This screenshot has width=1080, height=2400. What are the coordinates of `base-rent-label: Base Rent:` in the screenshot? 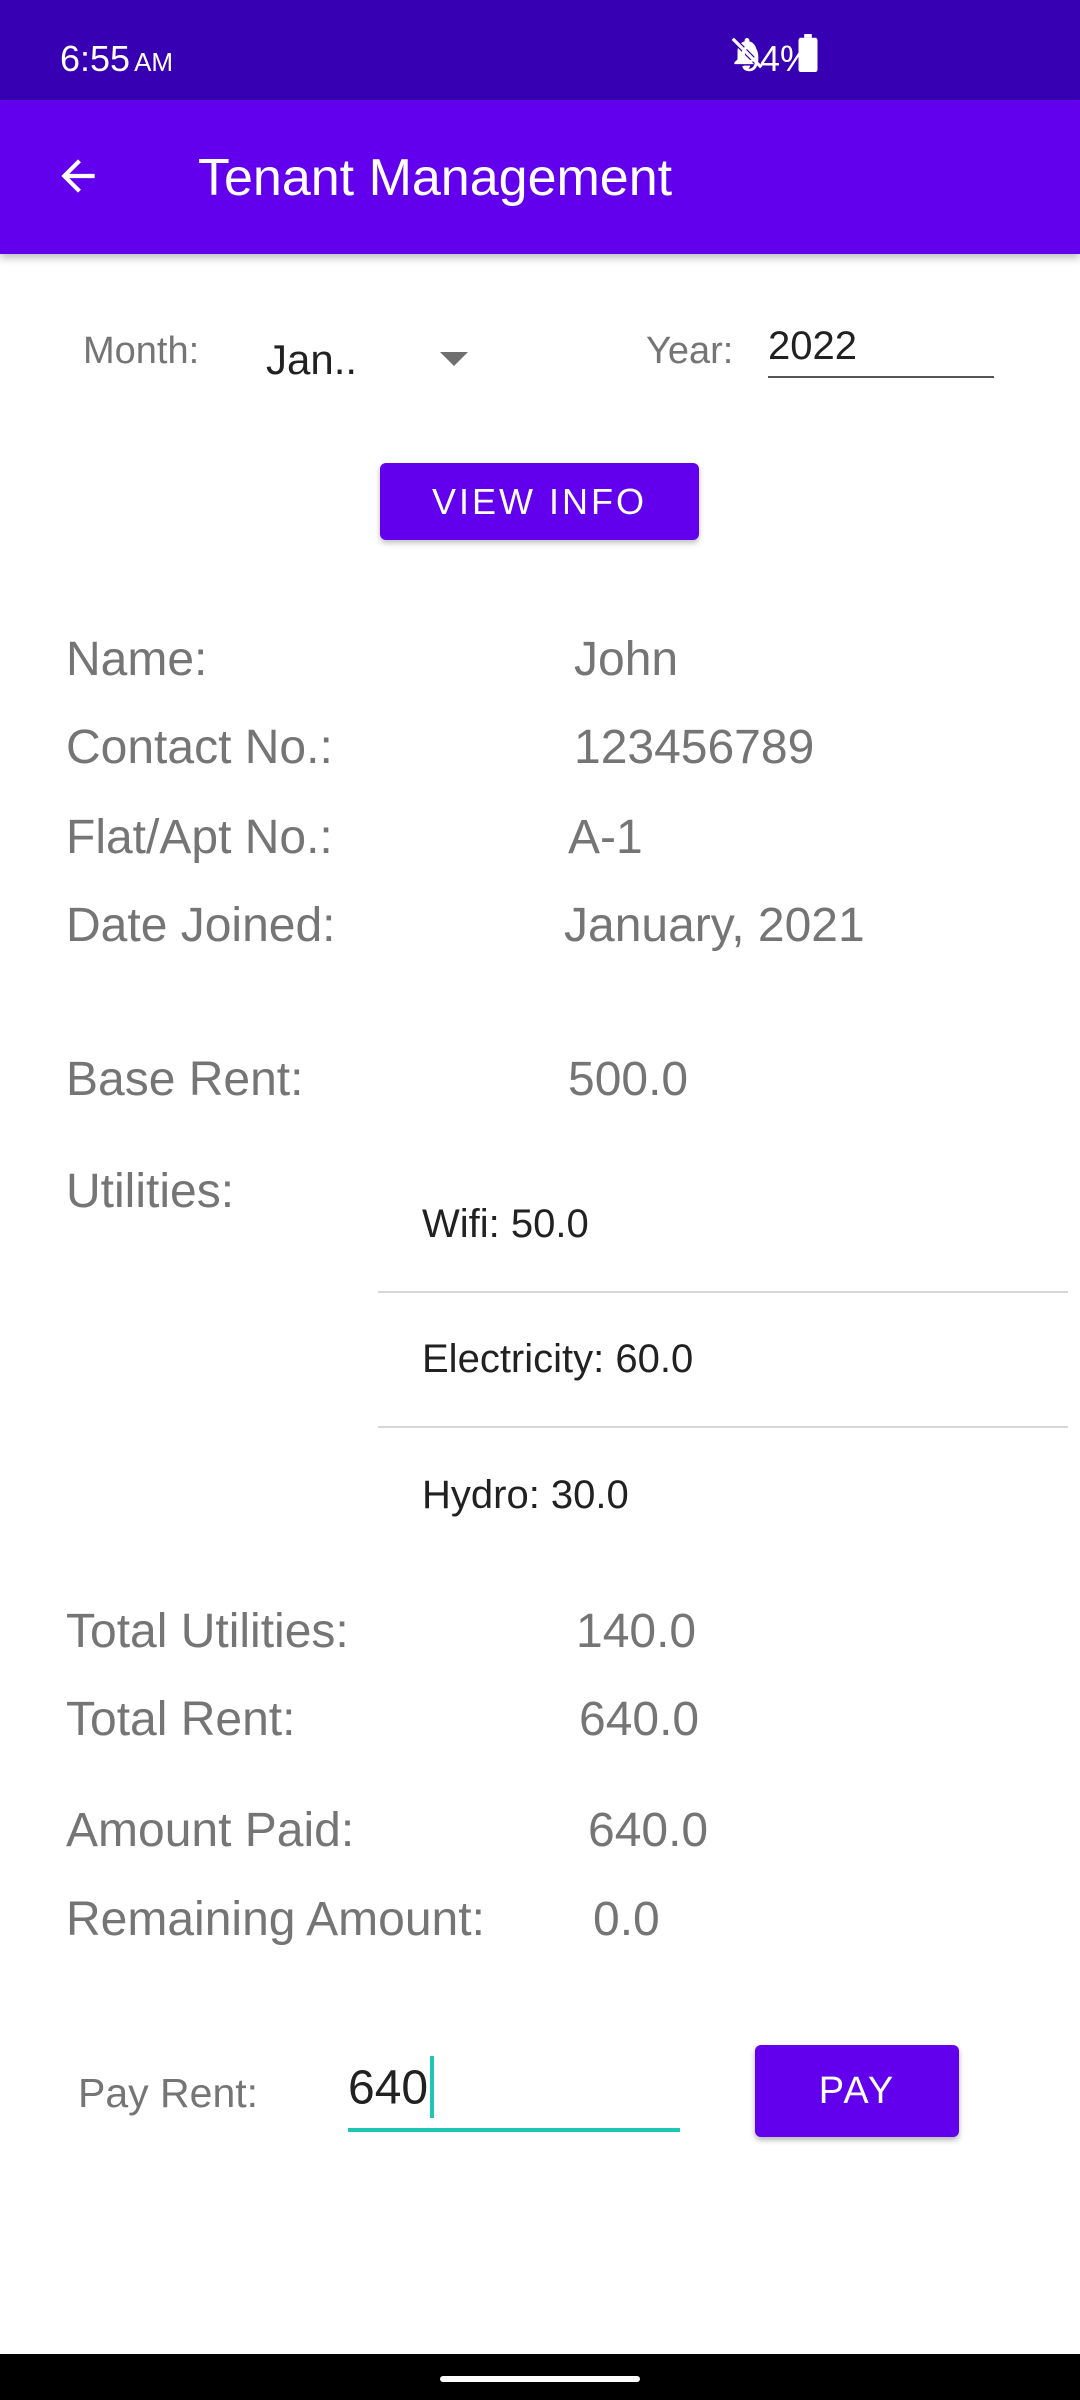 It's located at (185, 1079).